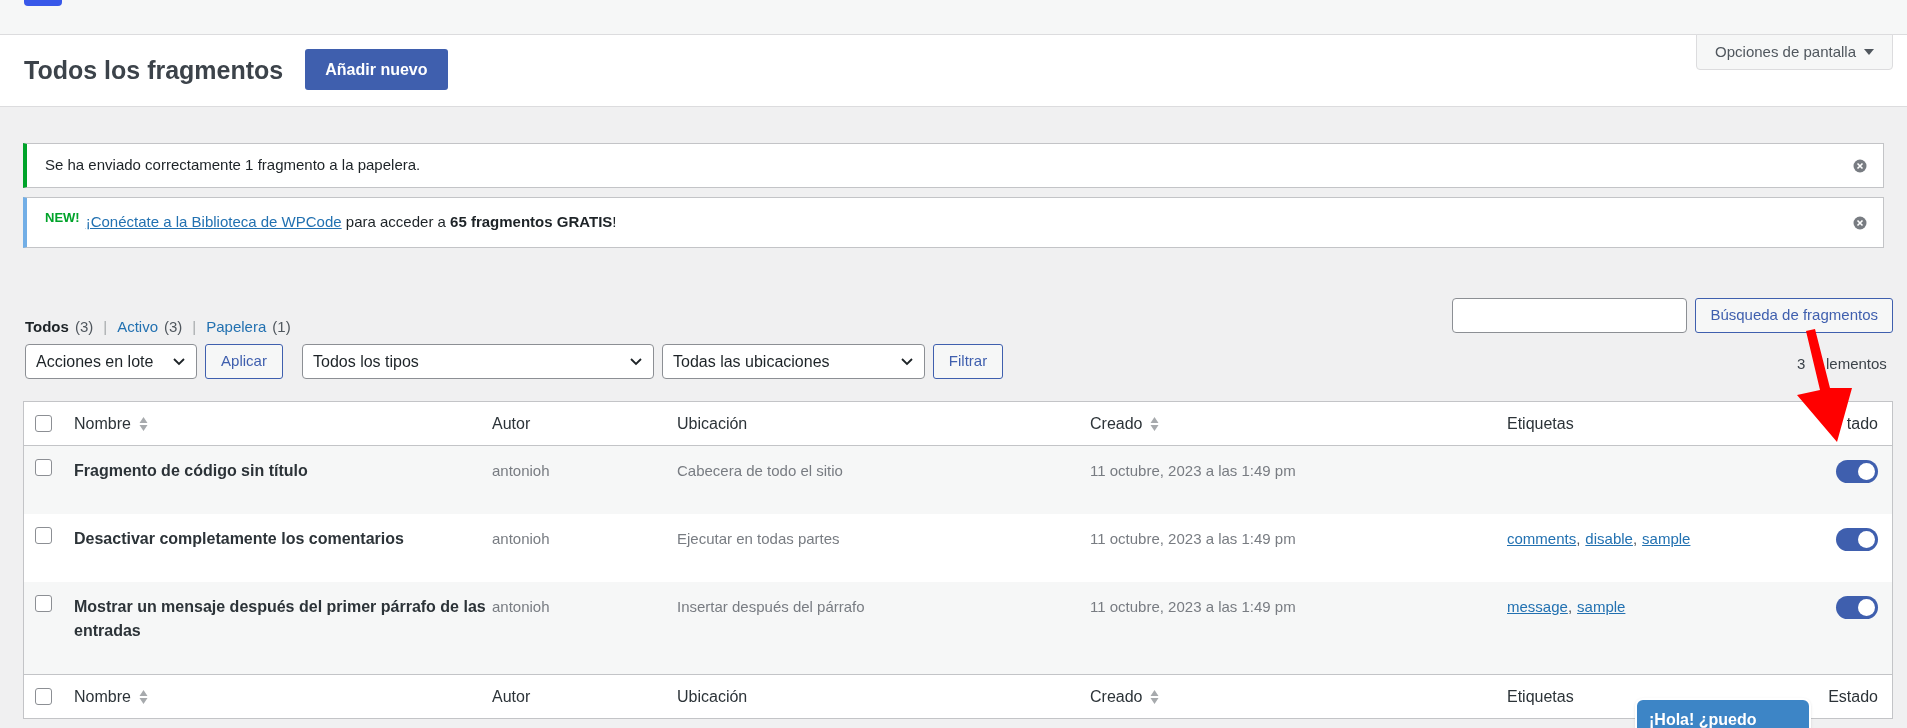 Image resolution: width=1907 pixels, height=728 pixels. Describe the element at coordinates (1794, 52) in the screenshot. I see `screen-options-tab: Opciones de pantalla` at that location.